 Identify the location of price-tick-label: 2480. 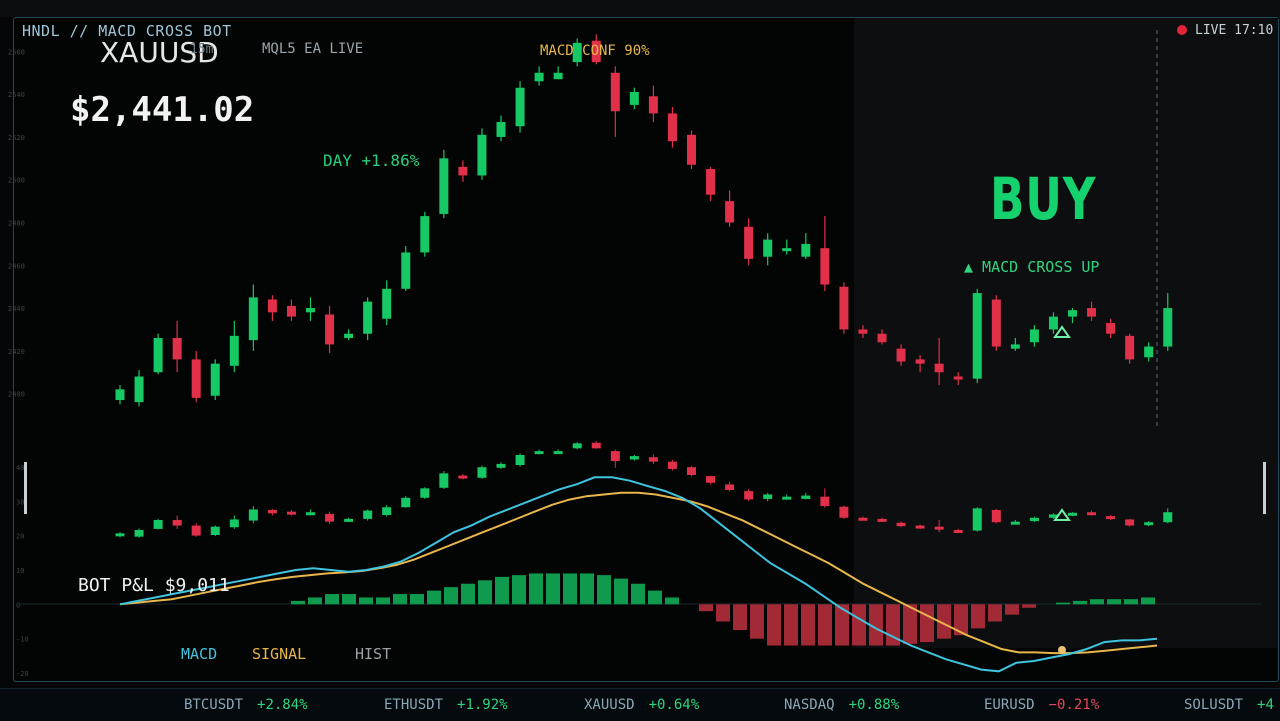
(16, 224).